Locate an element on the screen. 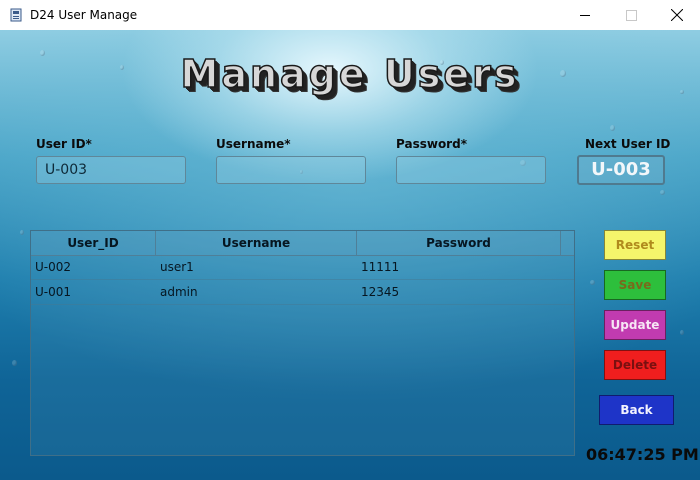 The height and width of the screenshot is (480, 700). app-icon is located at coordinates (16, 15).